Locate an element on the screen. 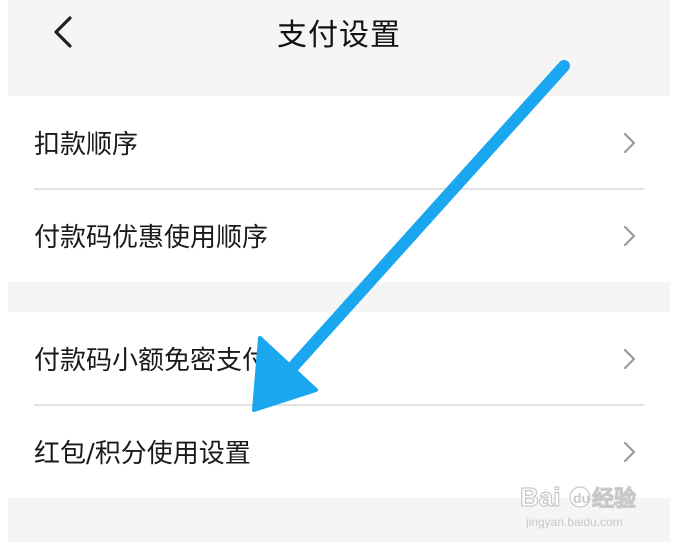 The height and width of the screenshot is (542, 682). settings-item-label: 付款码小额免密支付 is located at coordinates (151, 361).